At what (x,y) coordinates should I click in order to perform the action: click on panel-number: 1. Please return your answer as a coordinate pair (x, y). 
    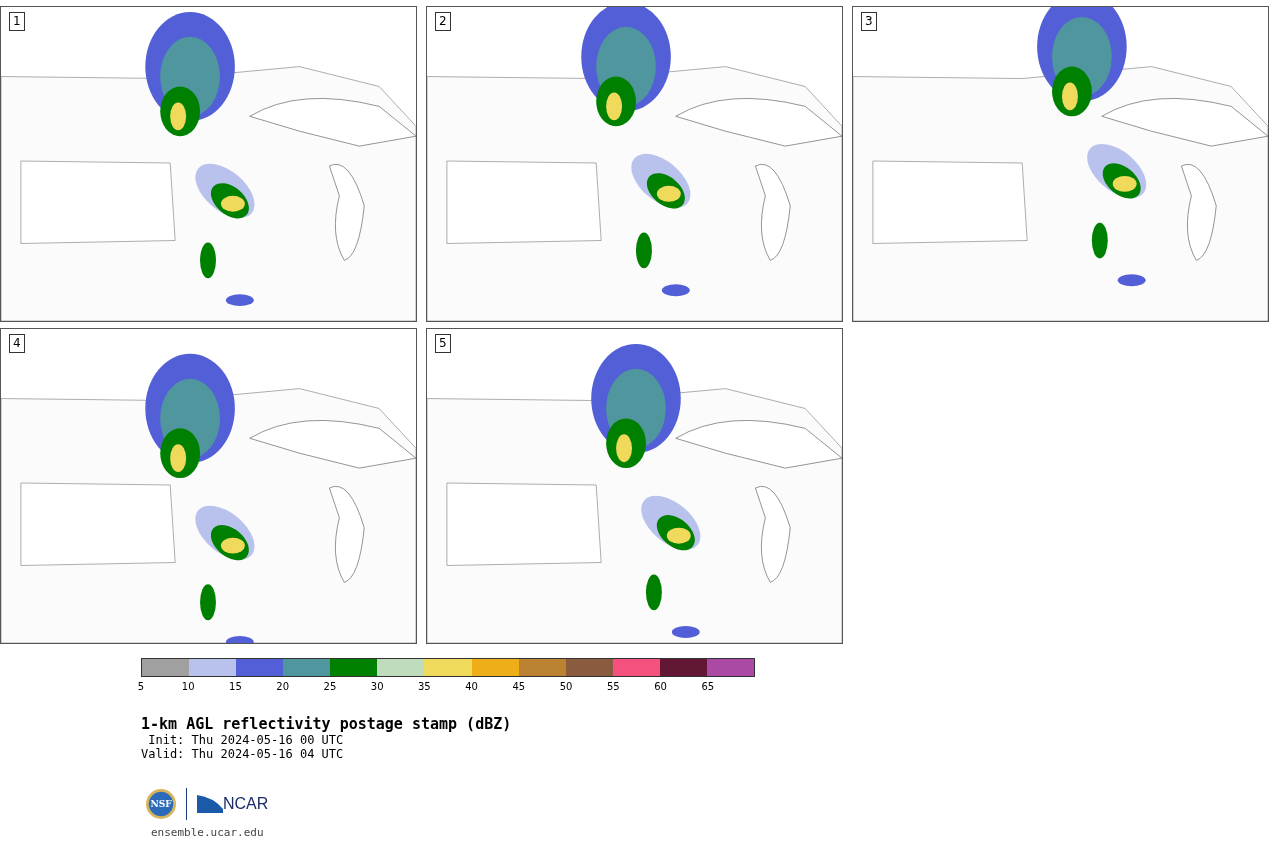
    Looking at the image, I should click on (17, 21).